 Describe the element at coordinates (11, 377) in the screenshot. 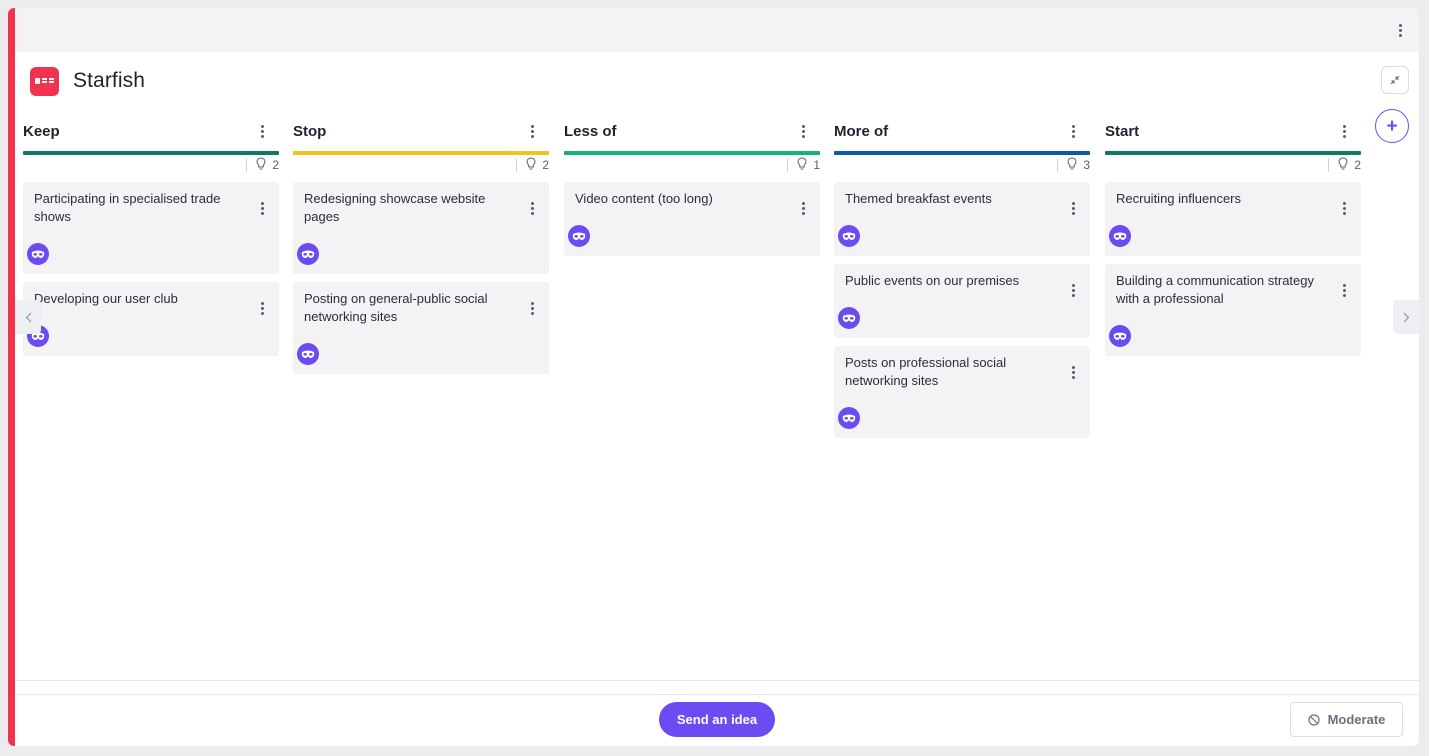

I see `accent-bar` at that location.